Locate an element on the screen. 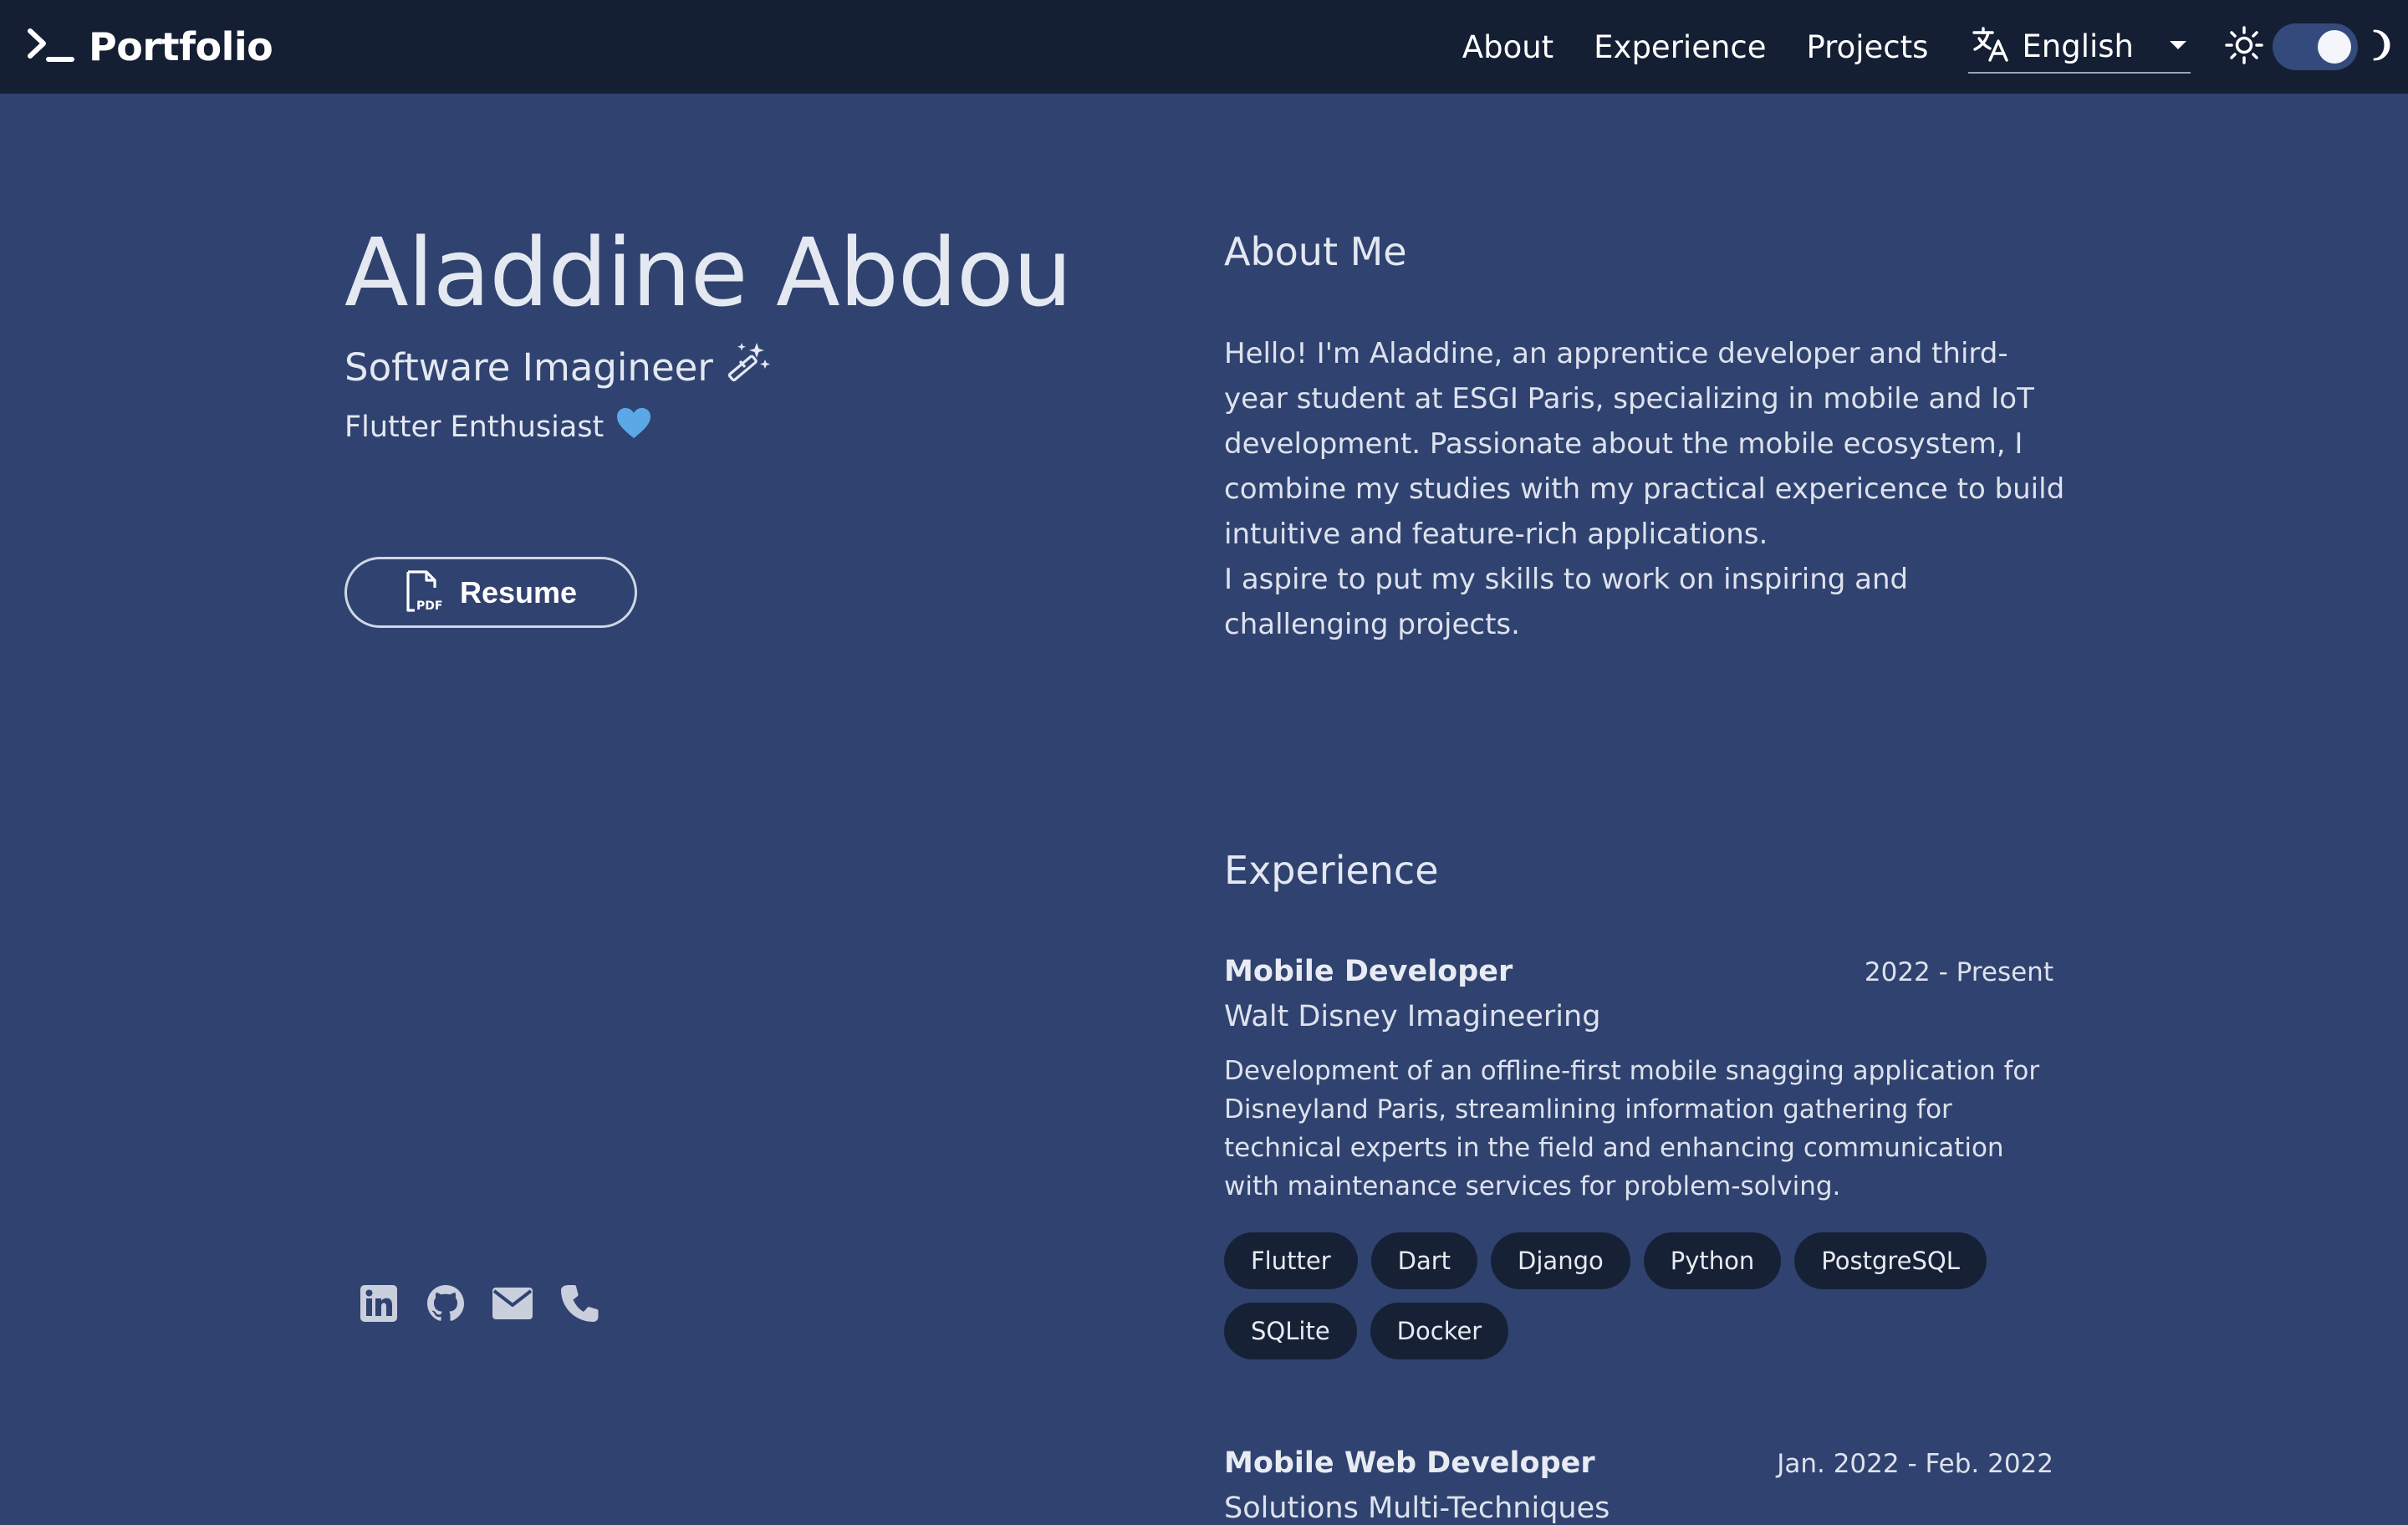 This screenshot has width=2408, height=1525. language-select-value: English is located at coordinates (2078, 46).